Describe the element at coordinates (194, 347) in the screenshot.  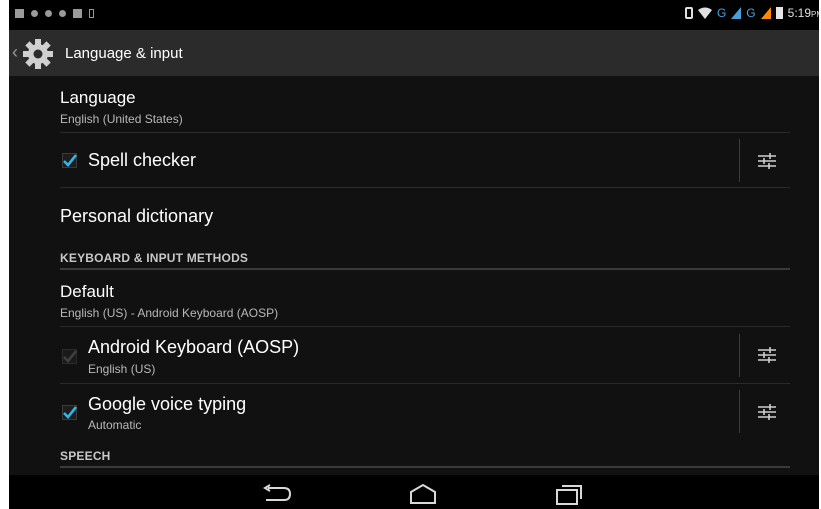
I see `android-keyboard-title: Android Keyboard (AOSP)` at that location.